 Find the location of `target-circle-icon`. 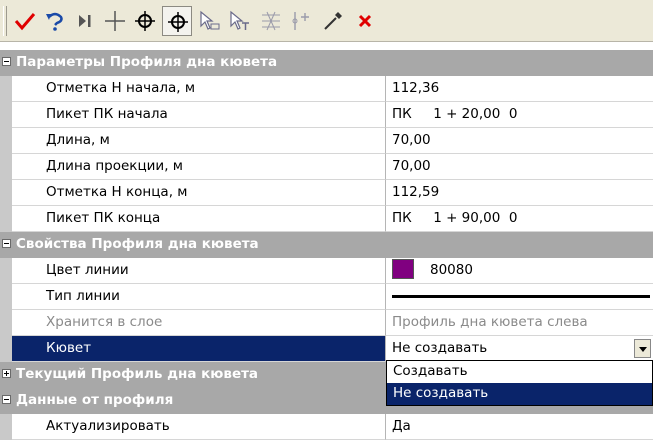

target-circle-icon is located at coordinates (145, 21).